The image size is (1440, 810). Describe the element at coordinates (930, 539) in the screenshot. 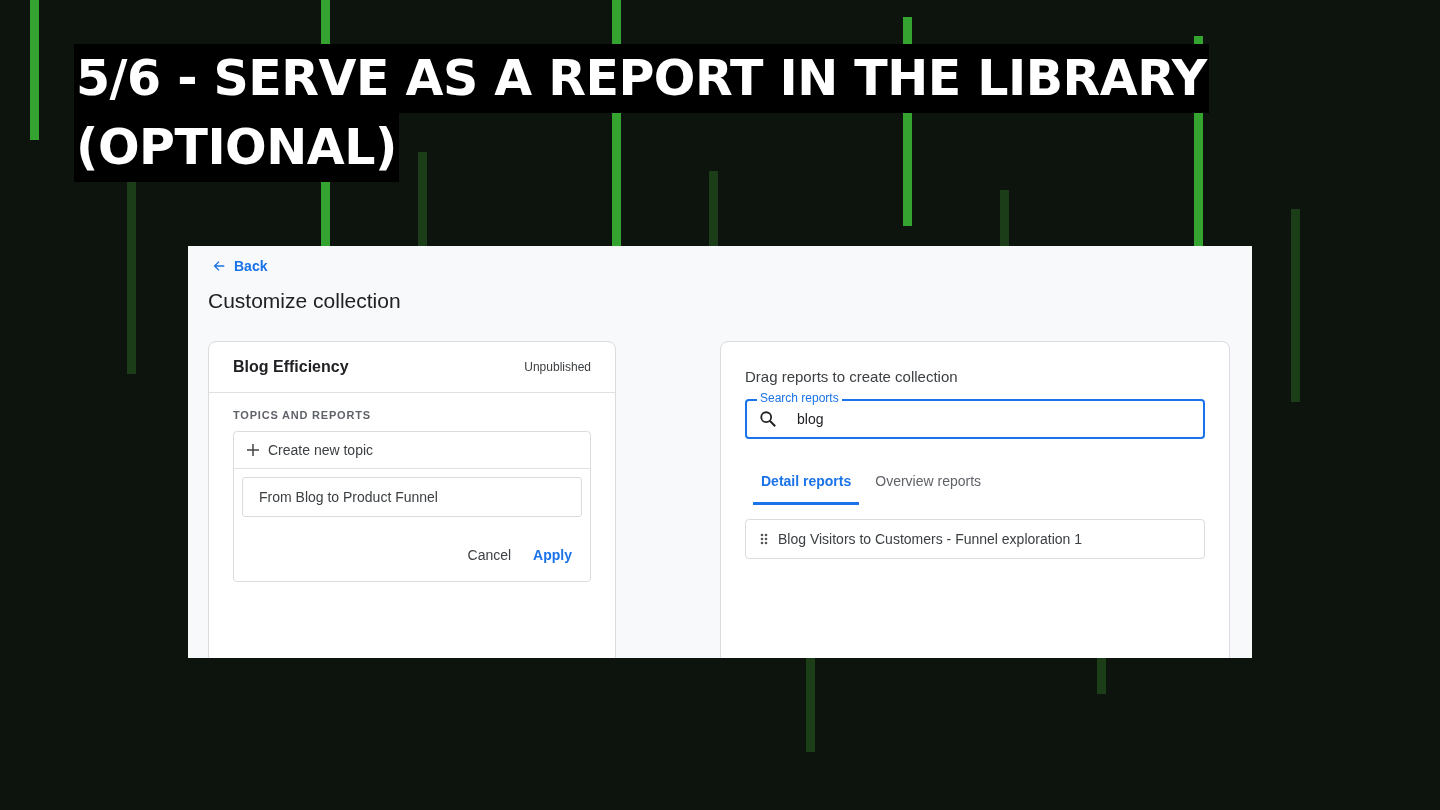

I see `report-name: Blog Visitors to Customers - Funnel exploration 1` at that location.